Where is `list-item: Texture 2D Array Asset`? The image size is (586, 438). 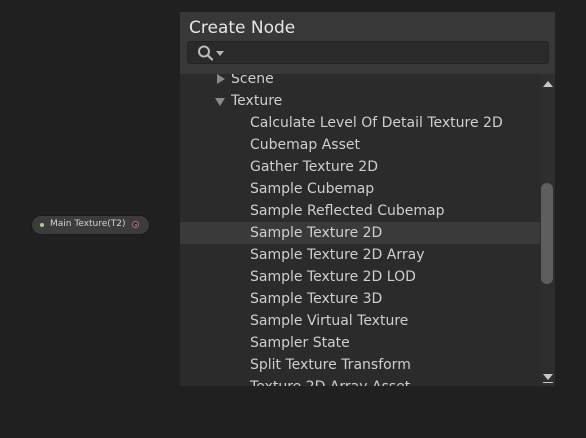
list-item: Texture 2D Array Asset is located at coordinates (360, 381).